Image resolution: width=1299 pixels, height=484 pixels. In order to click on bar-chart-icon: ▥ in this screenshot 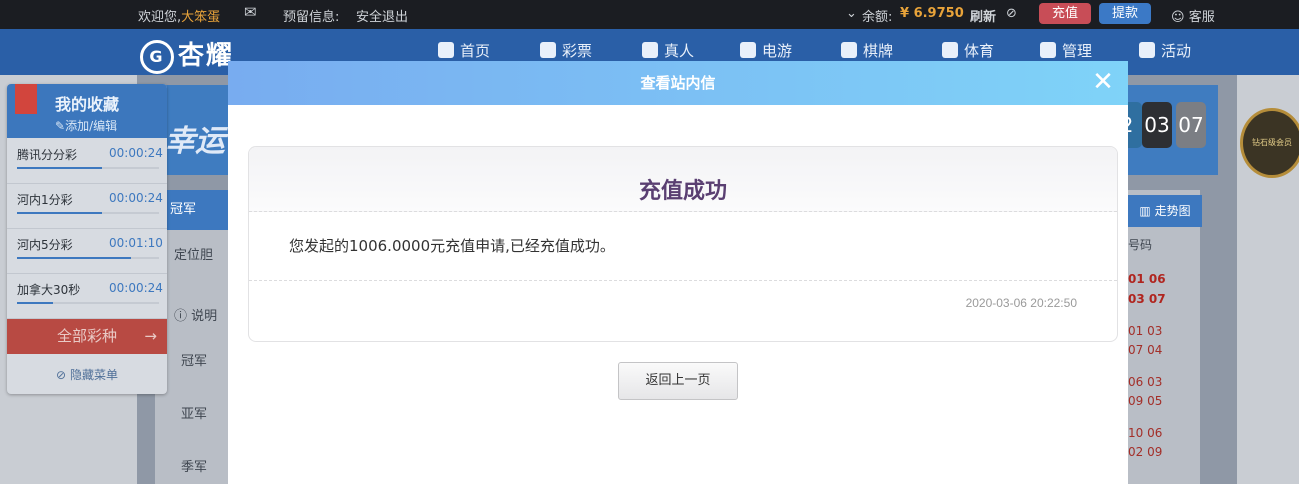, I will do `click(1145, 211)`.